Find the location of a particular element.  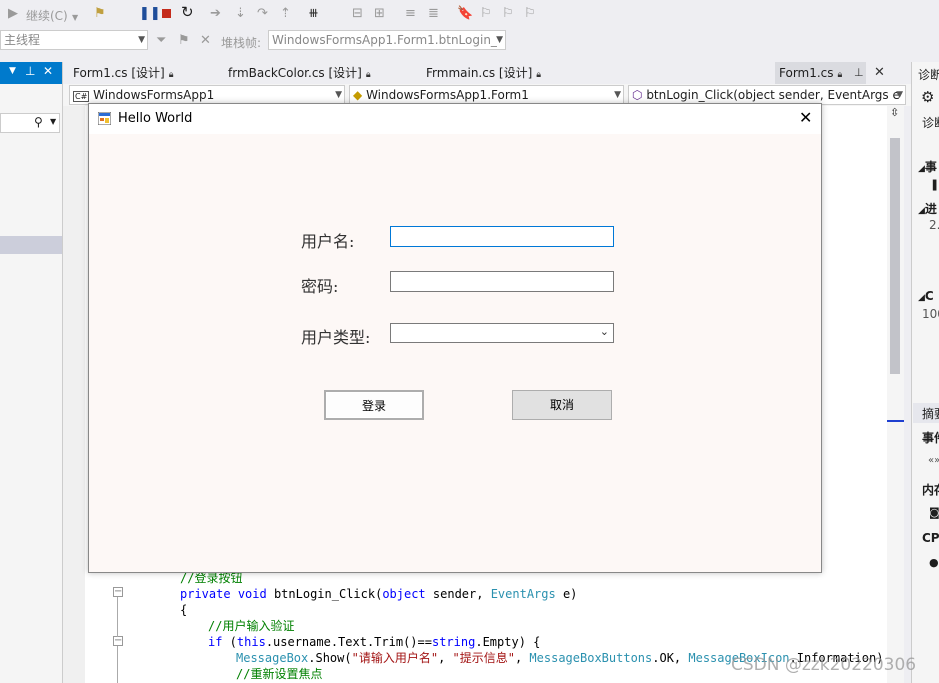

login-button: 登录 is located at coordinates (374, 405).